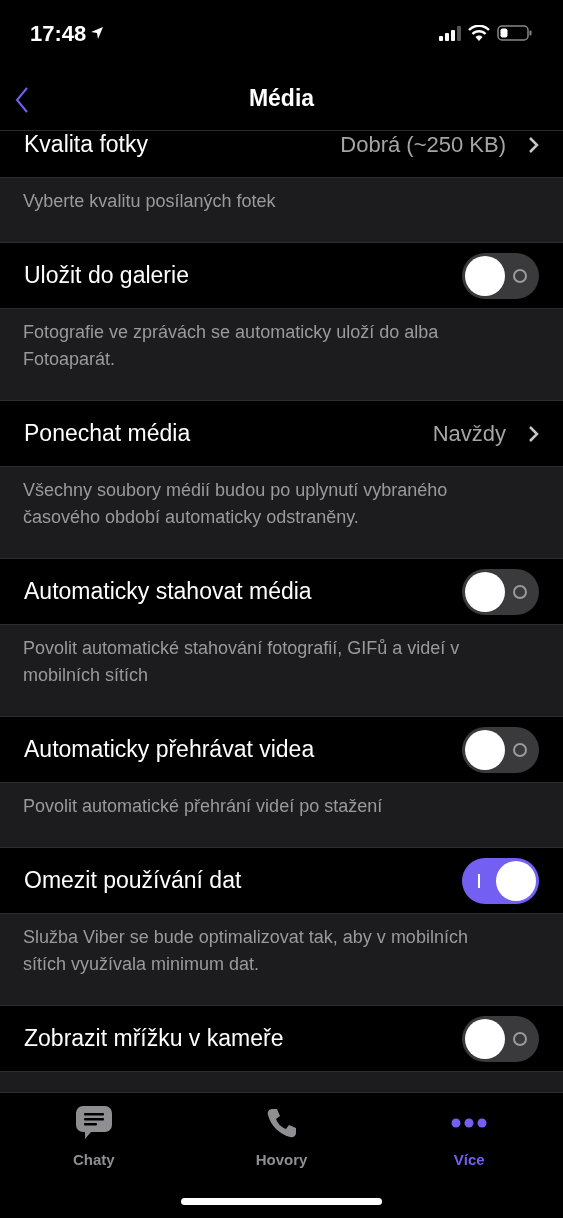 This screenshot has height=1218, width=563. What do you see at coordinates (150, 201) in the screenshot?
I see `setting-description: Vyberte kvalitu posílaných fotek` at bounding box center [150, 201].